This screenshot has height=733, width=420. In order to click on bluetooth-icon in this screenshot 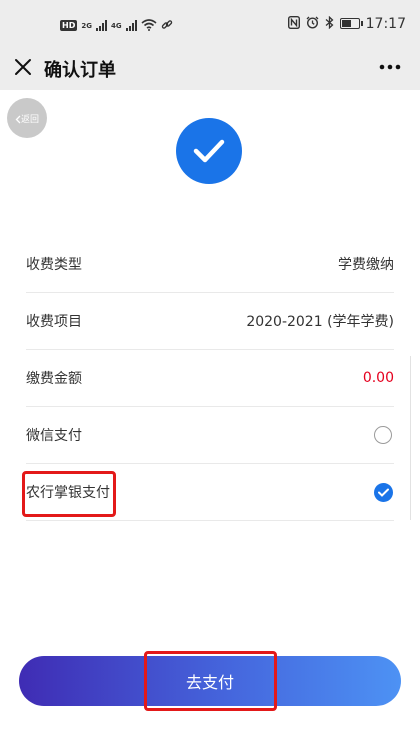, I will do `click(329, 23)`.